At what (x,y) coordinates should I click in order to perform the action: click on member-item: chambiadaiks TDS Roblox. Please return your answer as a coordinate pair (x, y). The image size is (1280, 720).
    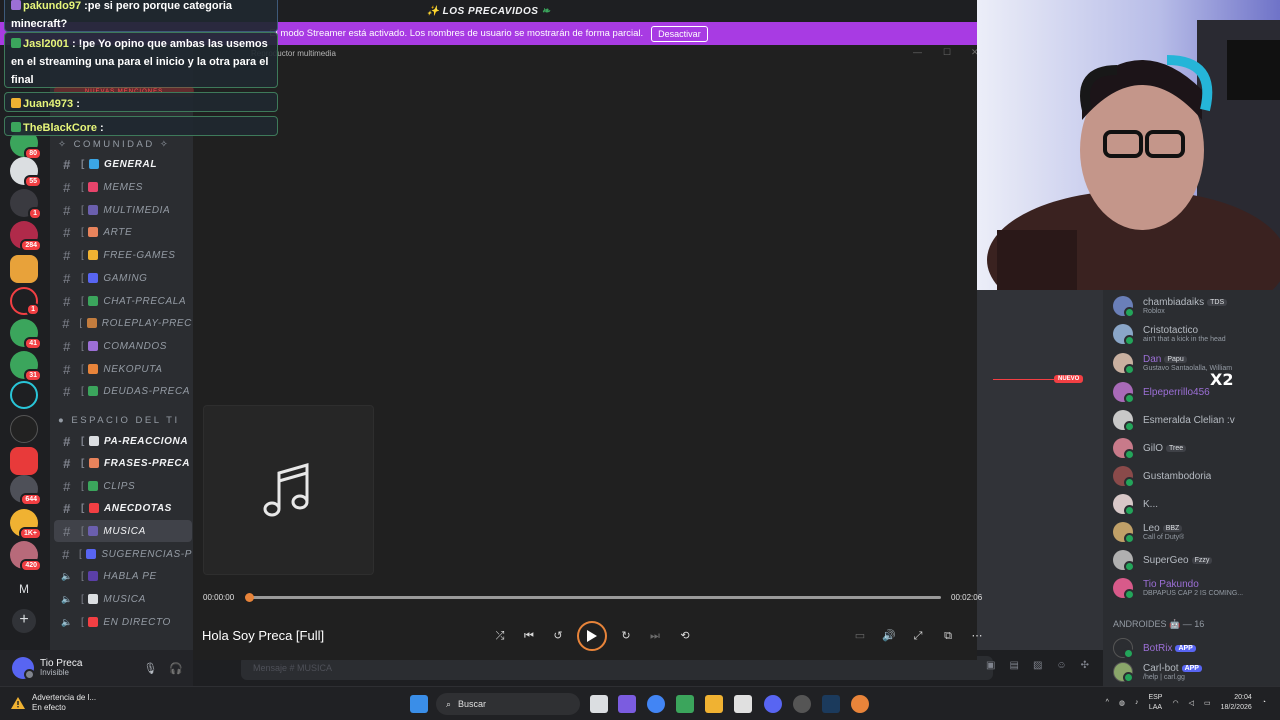
    Looking at the image, I should click on (1196, 306).